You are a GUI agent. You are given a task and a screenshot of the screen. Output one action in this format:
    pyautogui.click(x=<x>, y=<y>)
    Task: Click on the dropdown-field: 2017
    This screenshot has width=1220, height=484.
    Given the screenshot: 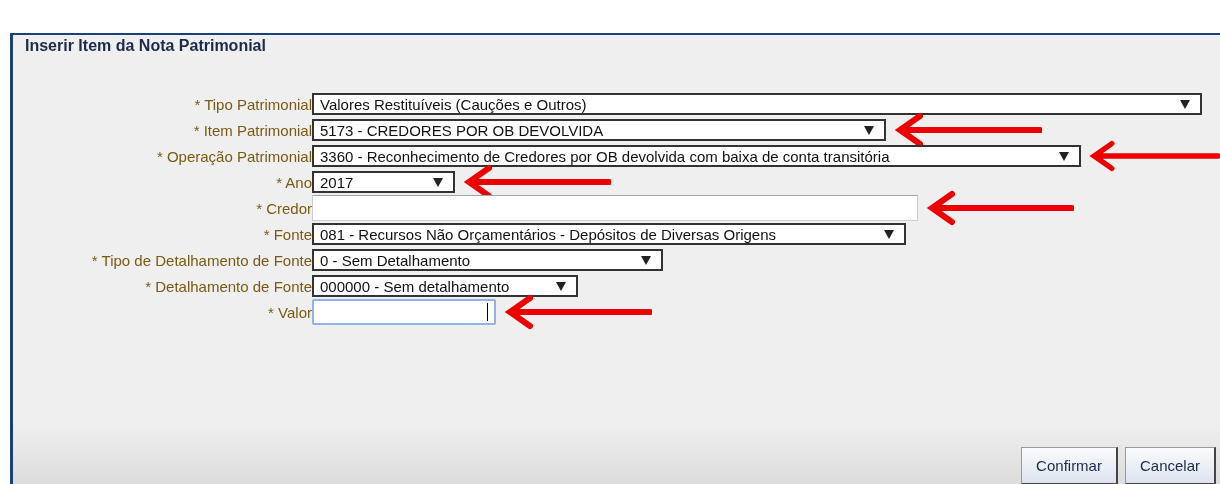 What is the action you would take?
    pyautogui.click(x=383, y=182)
    